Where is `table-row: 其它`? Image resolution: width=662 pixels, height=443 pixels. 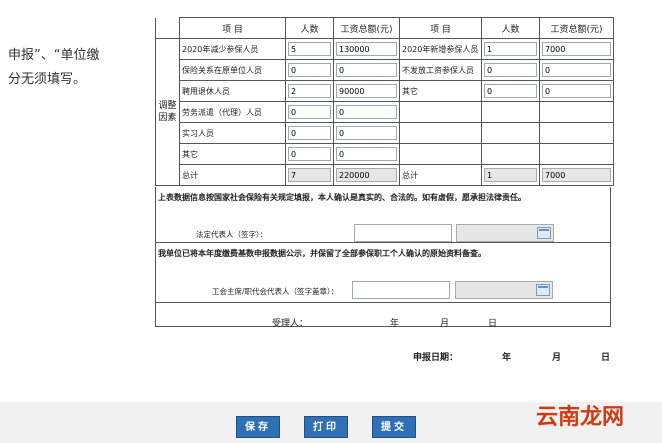 table-row: 其它 is located at coordinates (385, 154).